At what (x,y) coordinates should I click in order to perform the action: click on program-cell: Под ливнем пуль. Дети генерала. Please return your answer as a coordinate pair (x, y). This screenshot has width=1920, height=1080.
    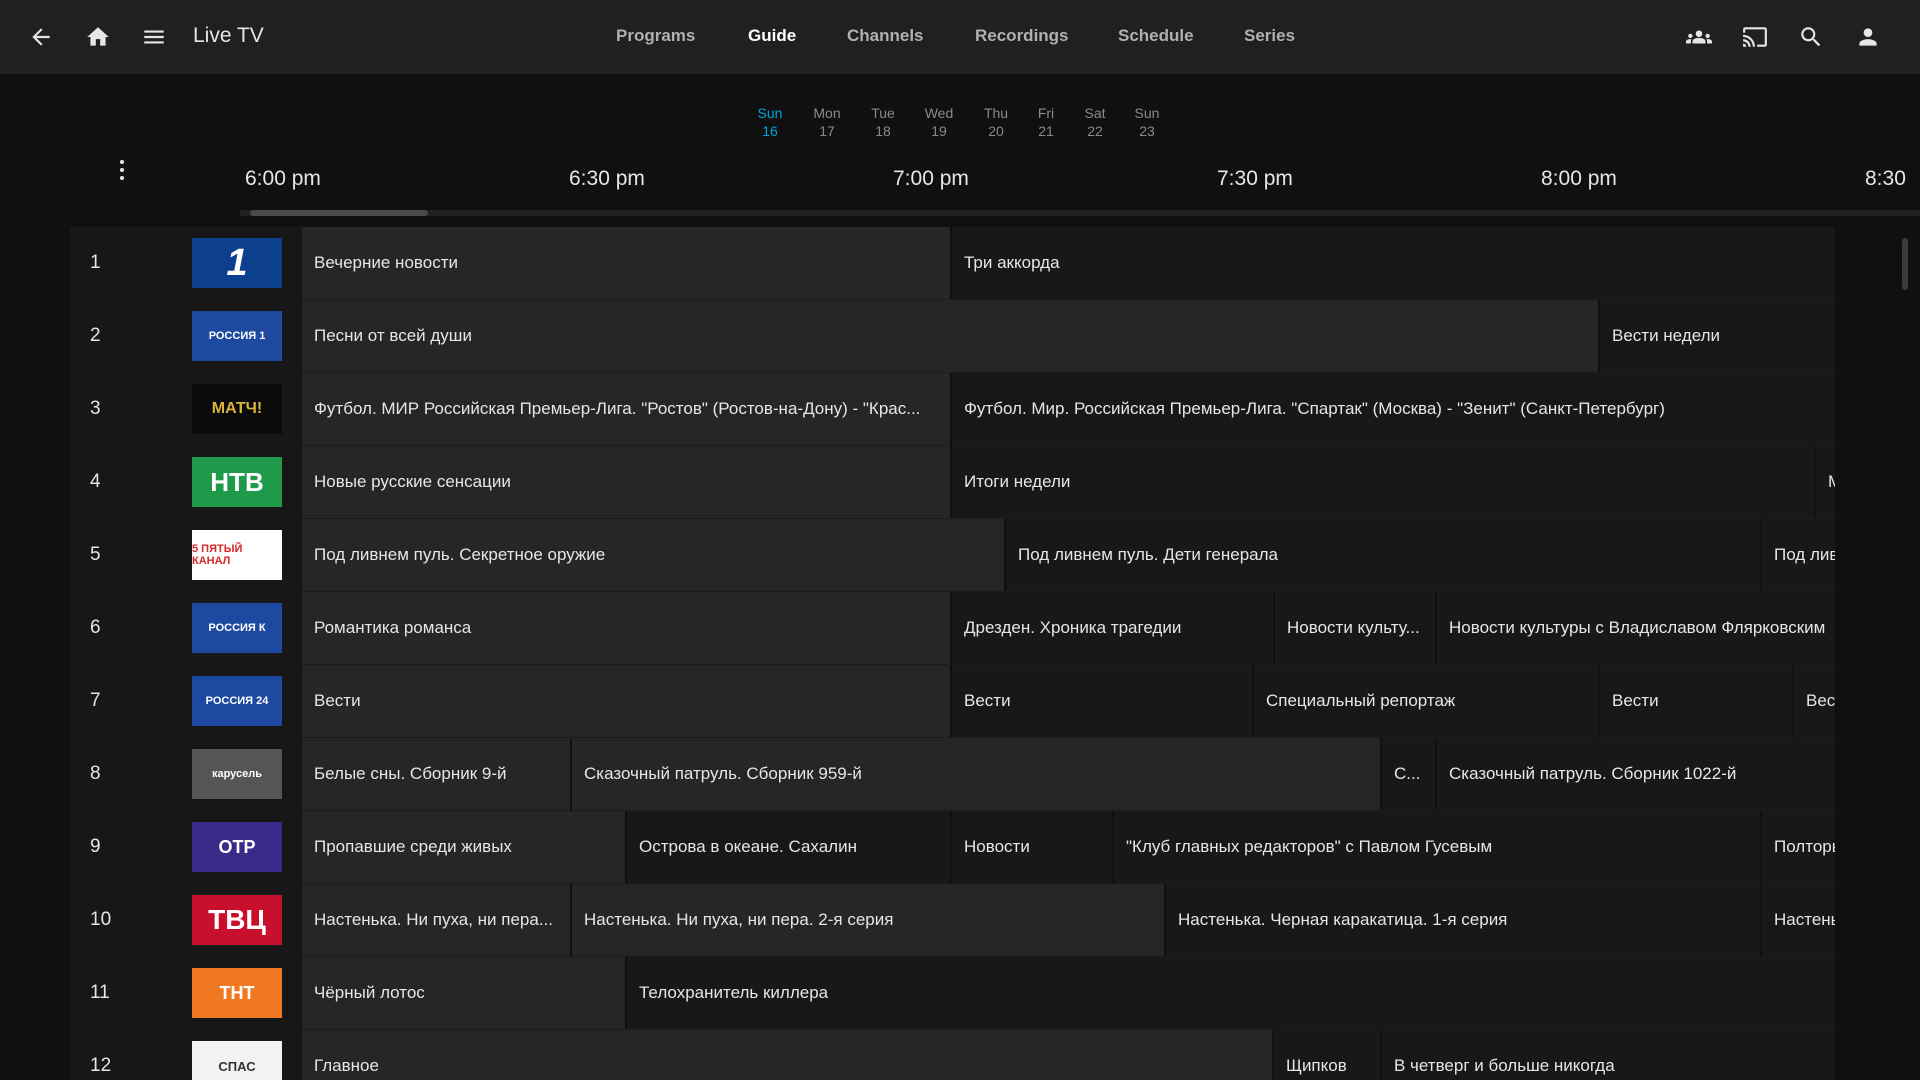
    Looking at the image, I should click on (1384, 555).